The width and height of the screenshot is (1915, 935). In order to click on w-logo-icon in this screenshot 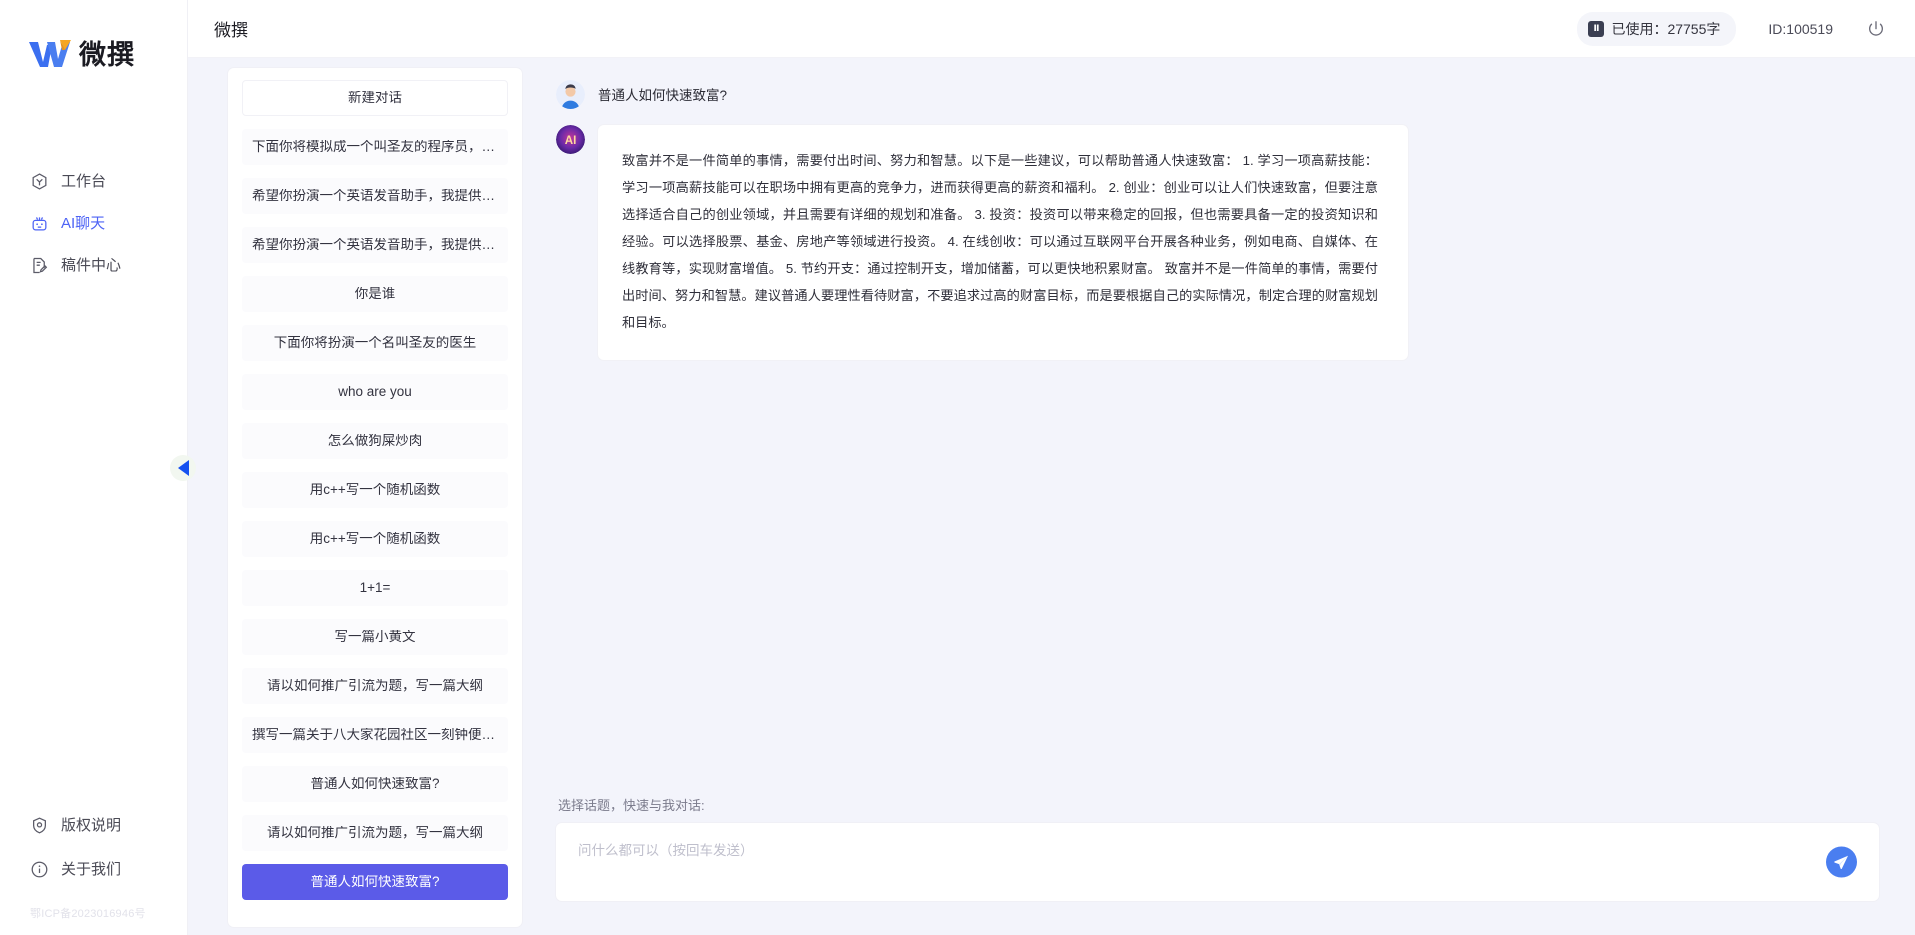, I will do `click(50, 53)`.